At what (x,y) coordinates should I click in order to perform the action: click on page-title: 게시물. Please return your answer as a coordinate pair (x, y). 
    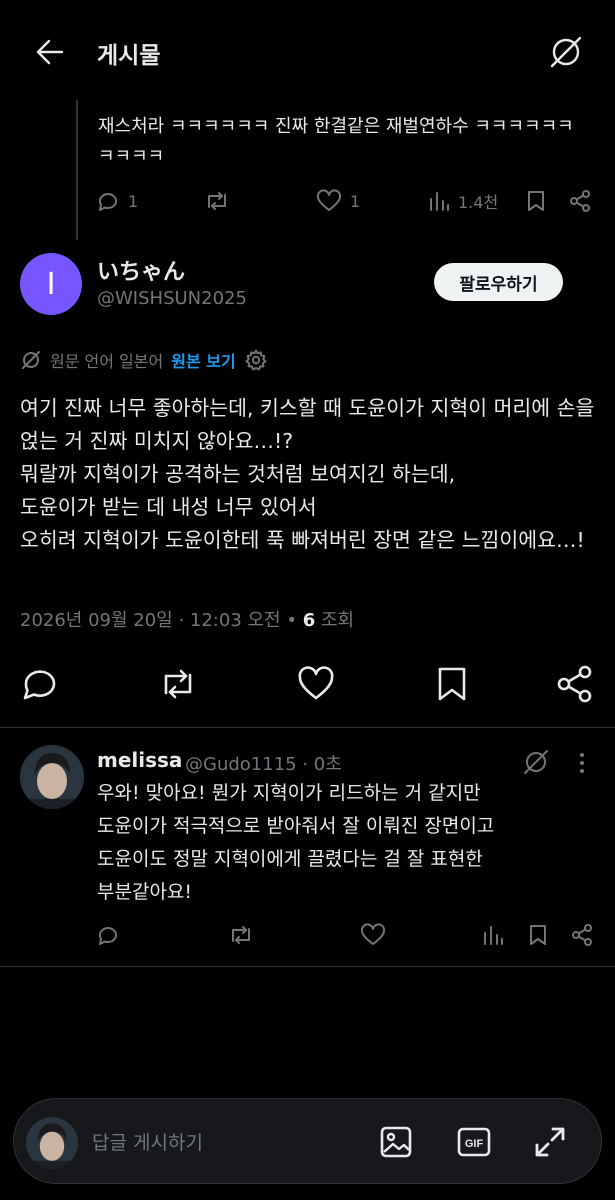
    Looking at the image, I should click on (129, 56).